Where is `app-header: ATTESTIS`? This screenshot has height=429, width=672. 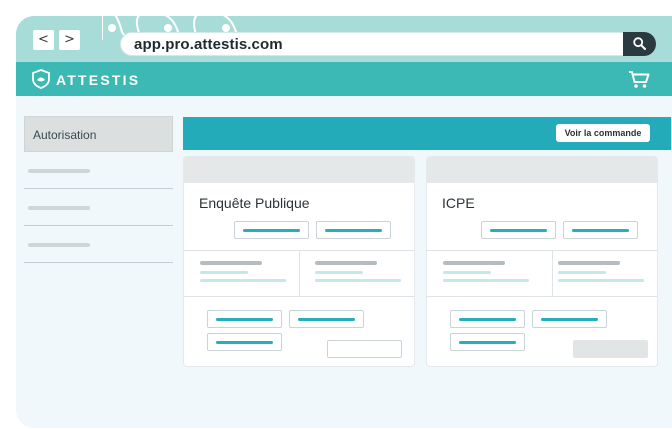 app-header: ATTESTIS is located at coordinates (344, 79).